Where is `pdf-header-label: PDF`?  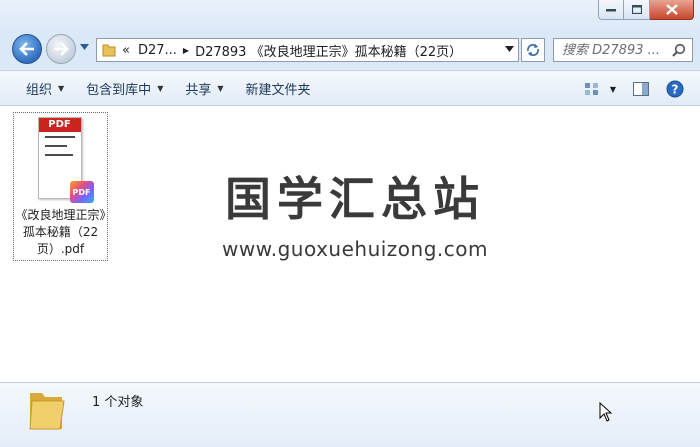 pdf-header-label: PDF is located at coordinates (59, 125).